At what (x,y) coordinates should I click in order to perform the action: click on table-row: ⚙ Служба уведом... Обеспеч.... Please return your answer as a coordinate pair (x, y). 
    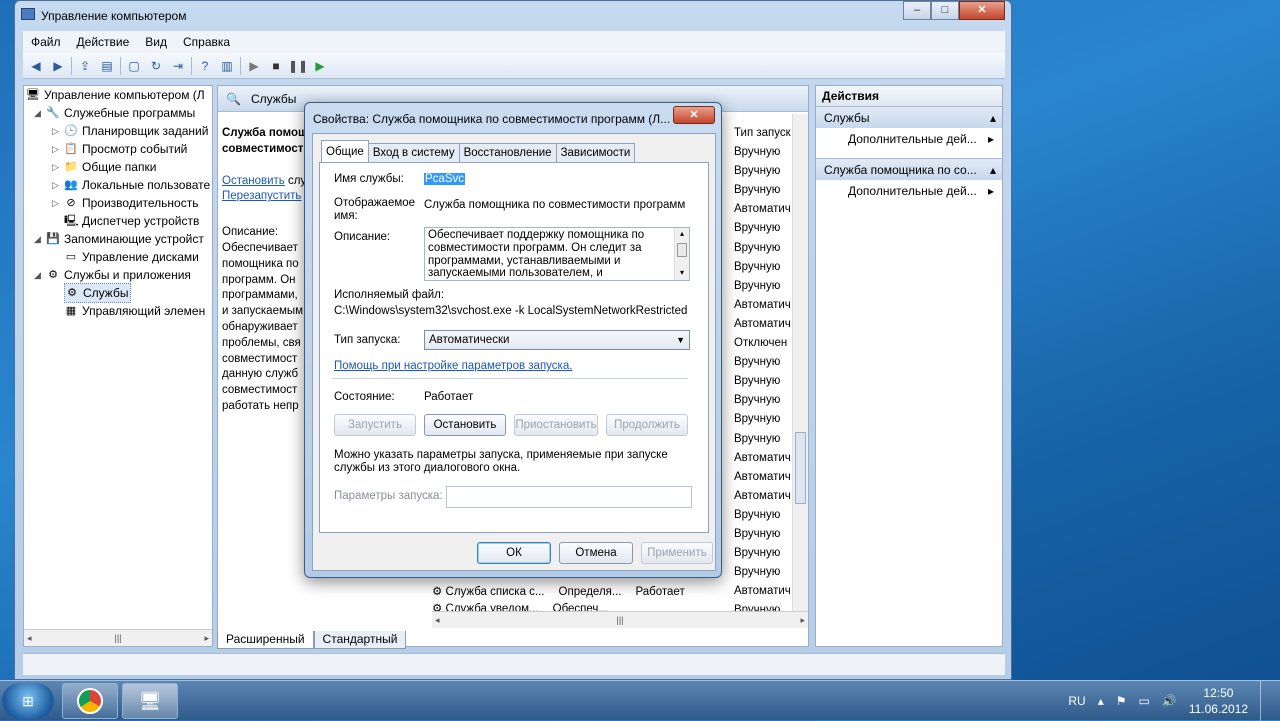
    Looking at the image, I should click on (558, 606).